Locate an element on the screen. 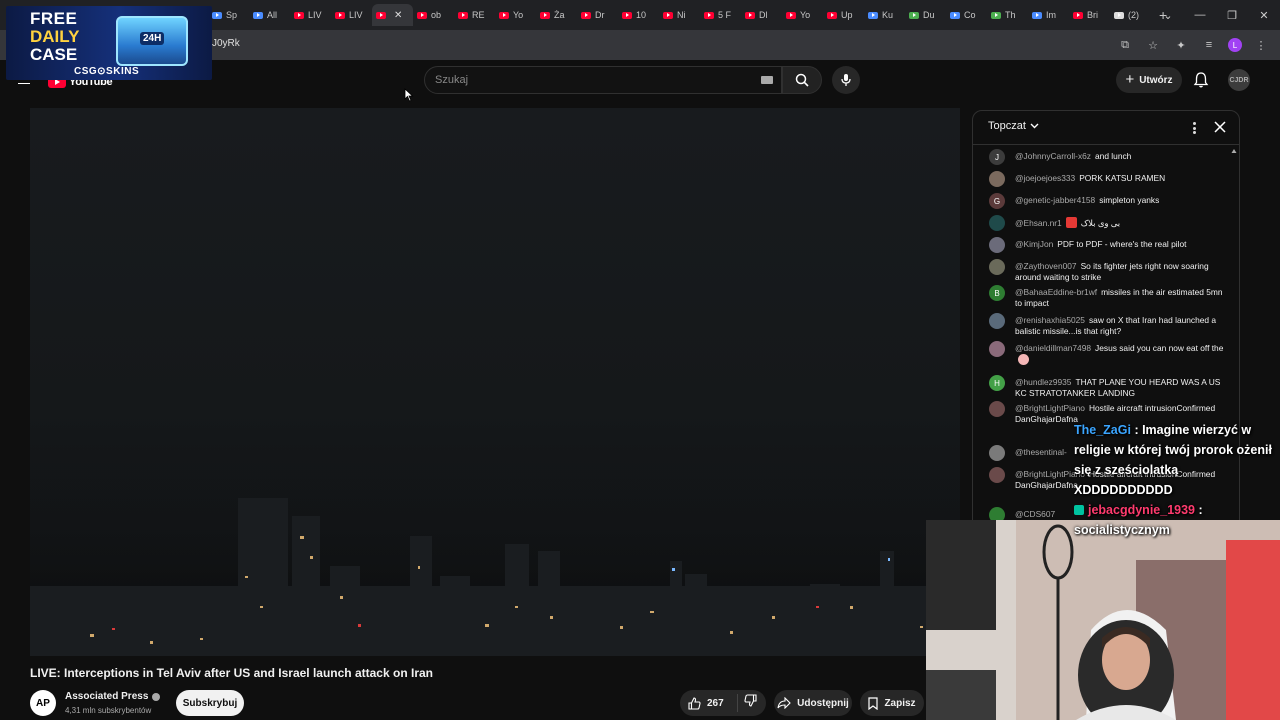 The width and height of the screenshot is (1280, 720). browser-tab: RE is located at coordinates (474, 15).